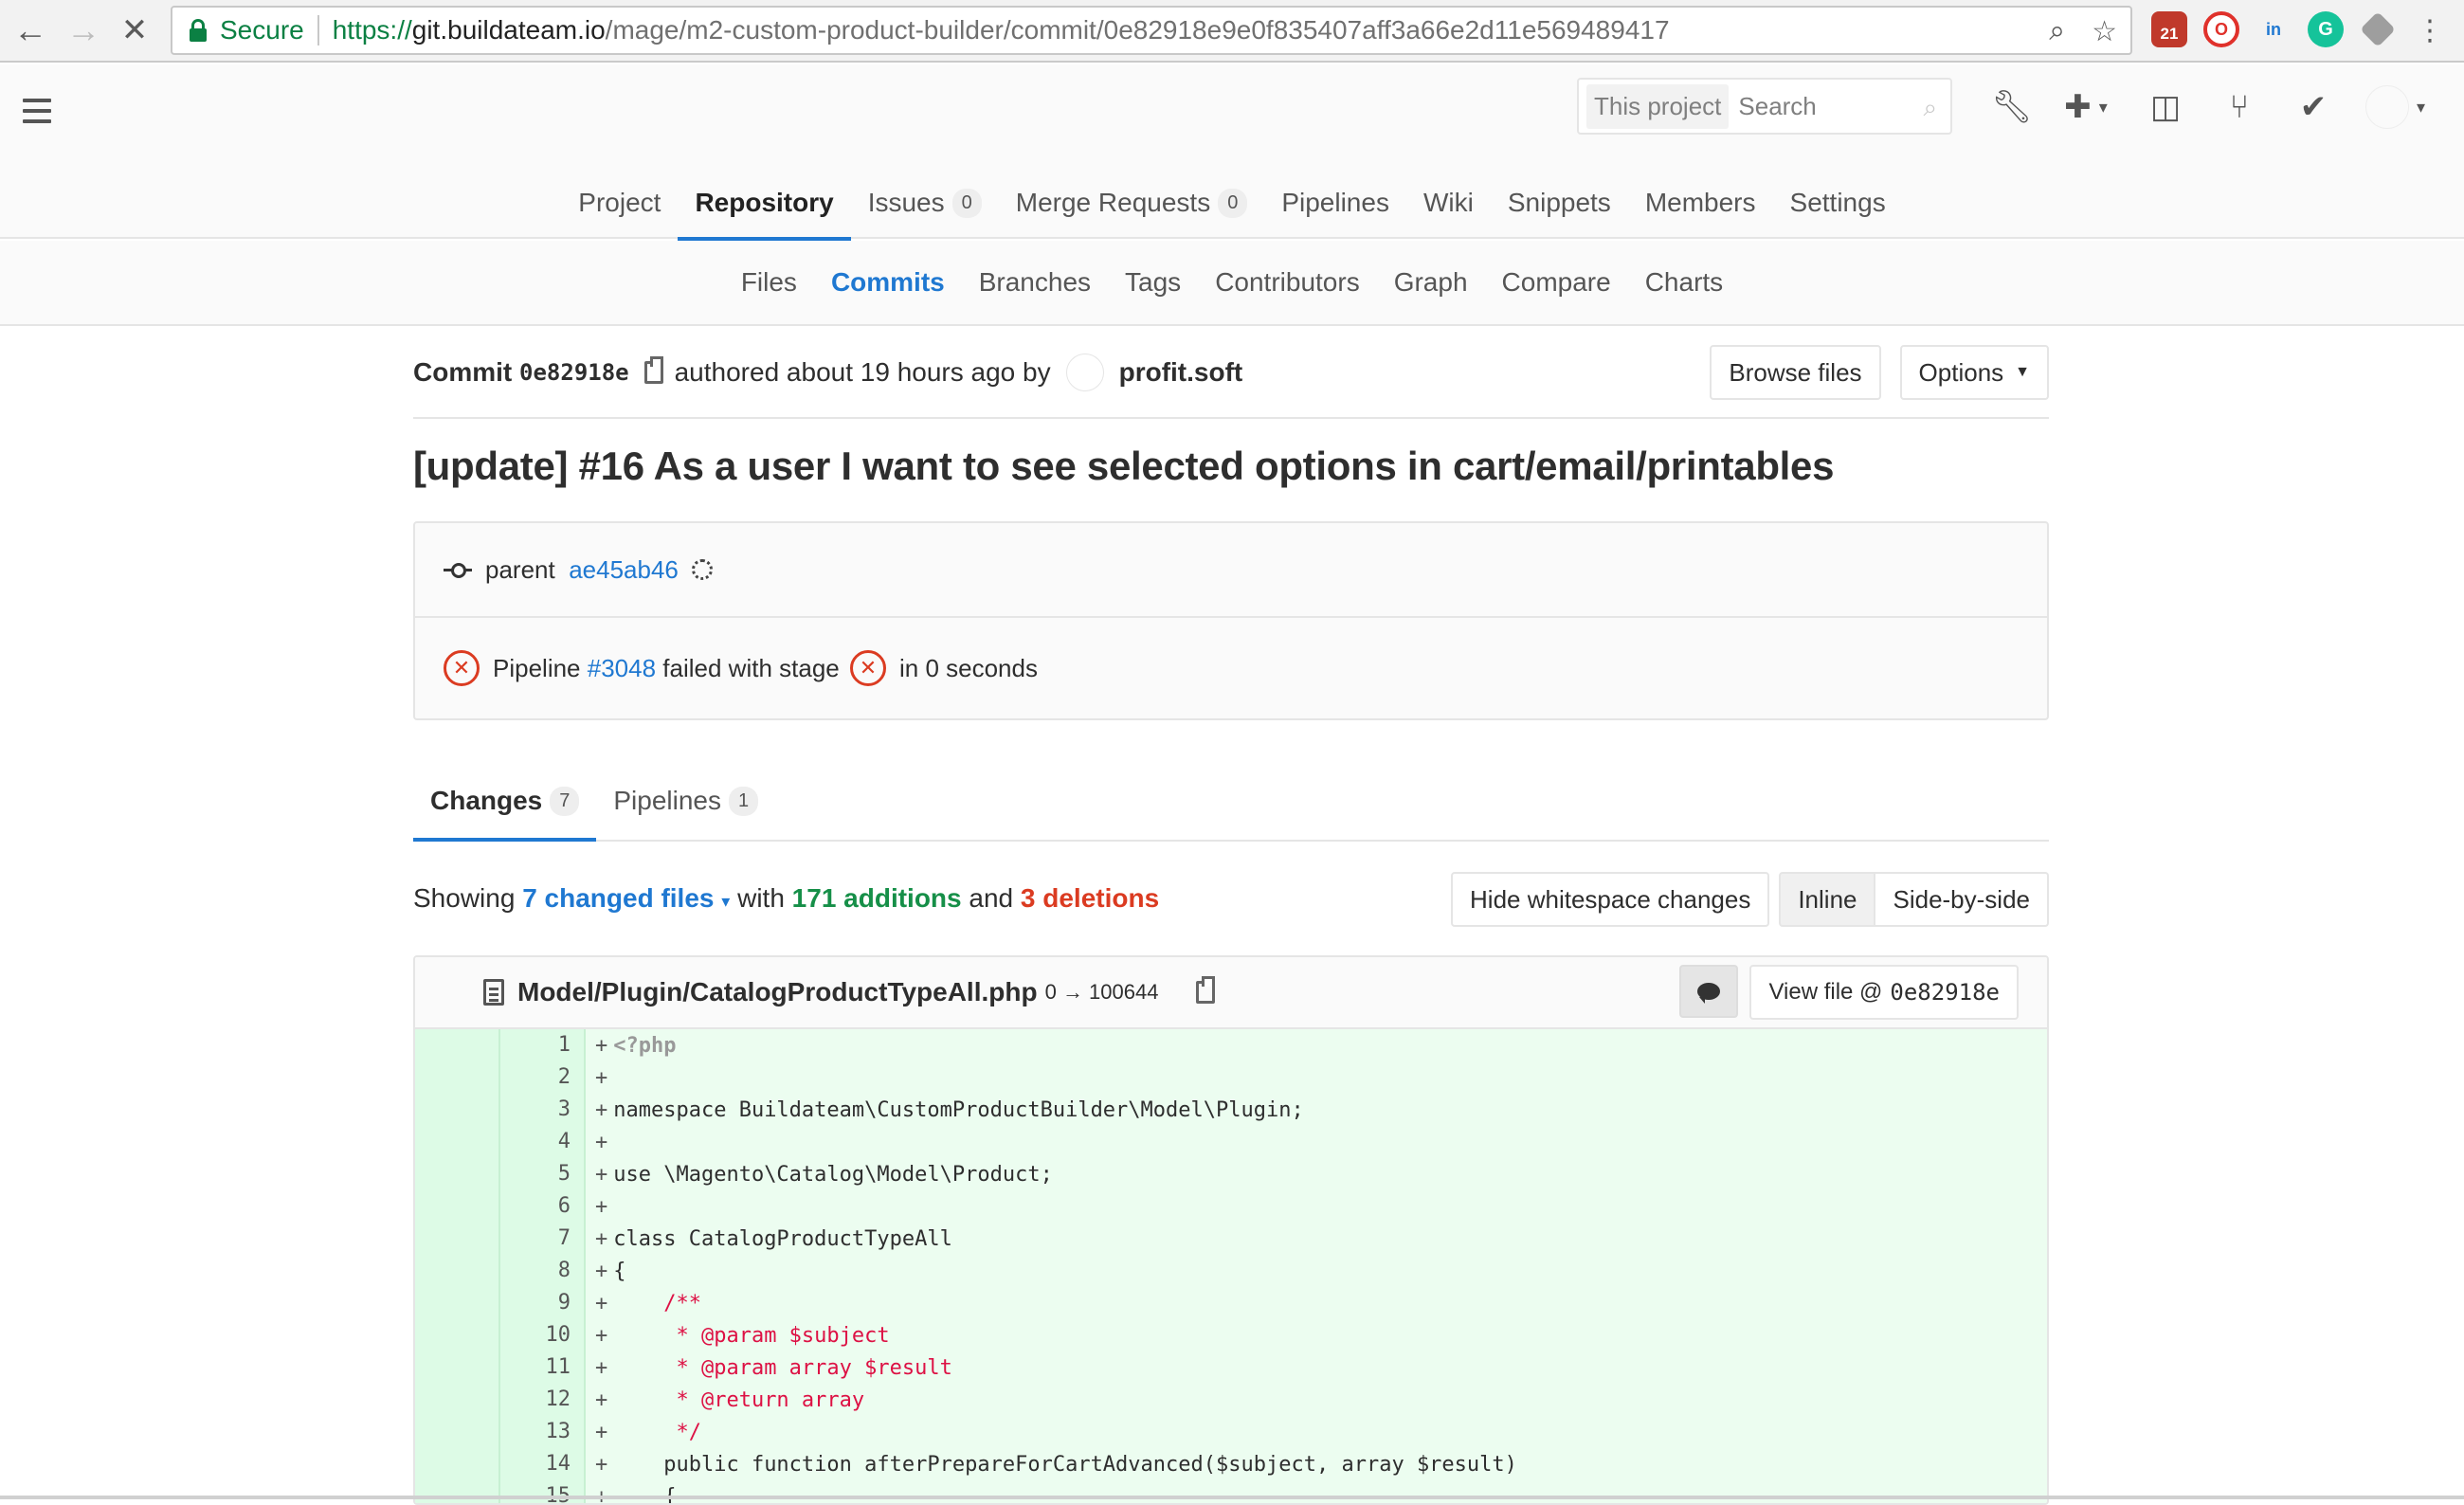 The height and width of the screenshot is (1505, 2464). What do you see at coordinates (619, 1271) in the screenshot?
I see `code-text: {` at bounding box center [619, 1271].